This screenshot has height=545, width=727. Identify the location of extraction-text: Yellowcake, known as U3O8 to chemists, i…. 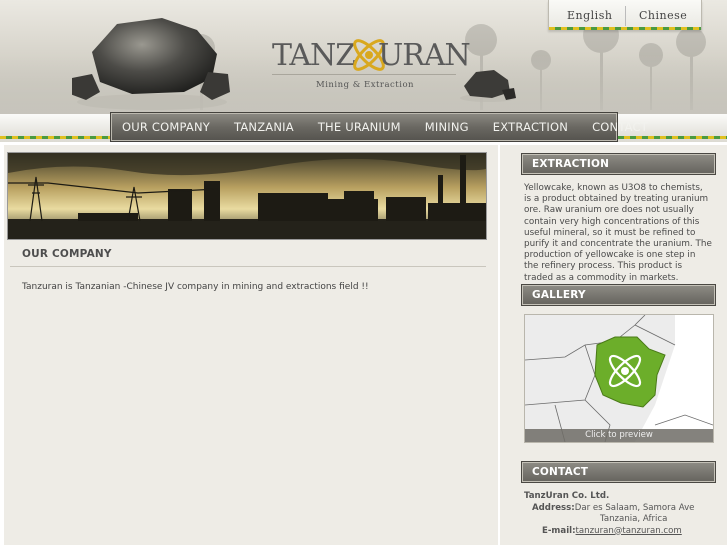
(618, 233).